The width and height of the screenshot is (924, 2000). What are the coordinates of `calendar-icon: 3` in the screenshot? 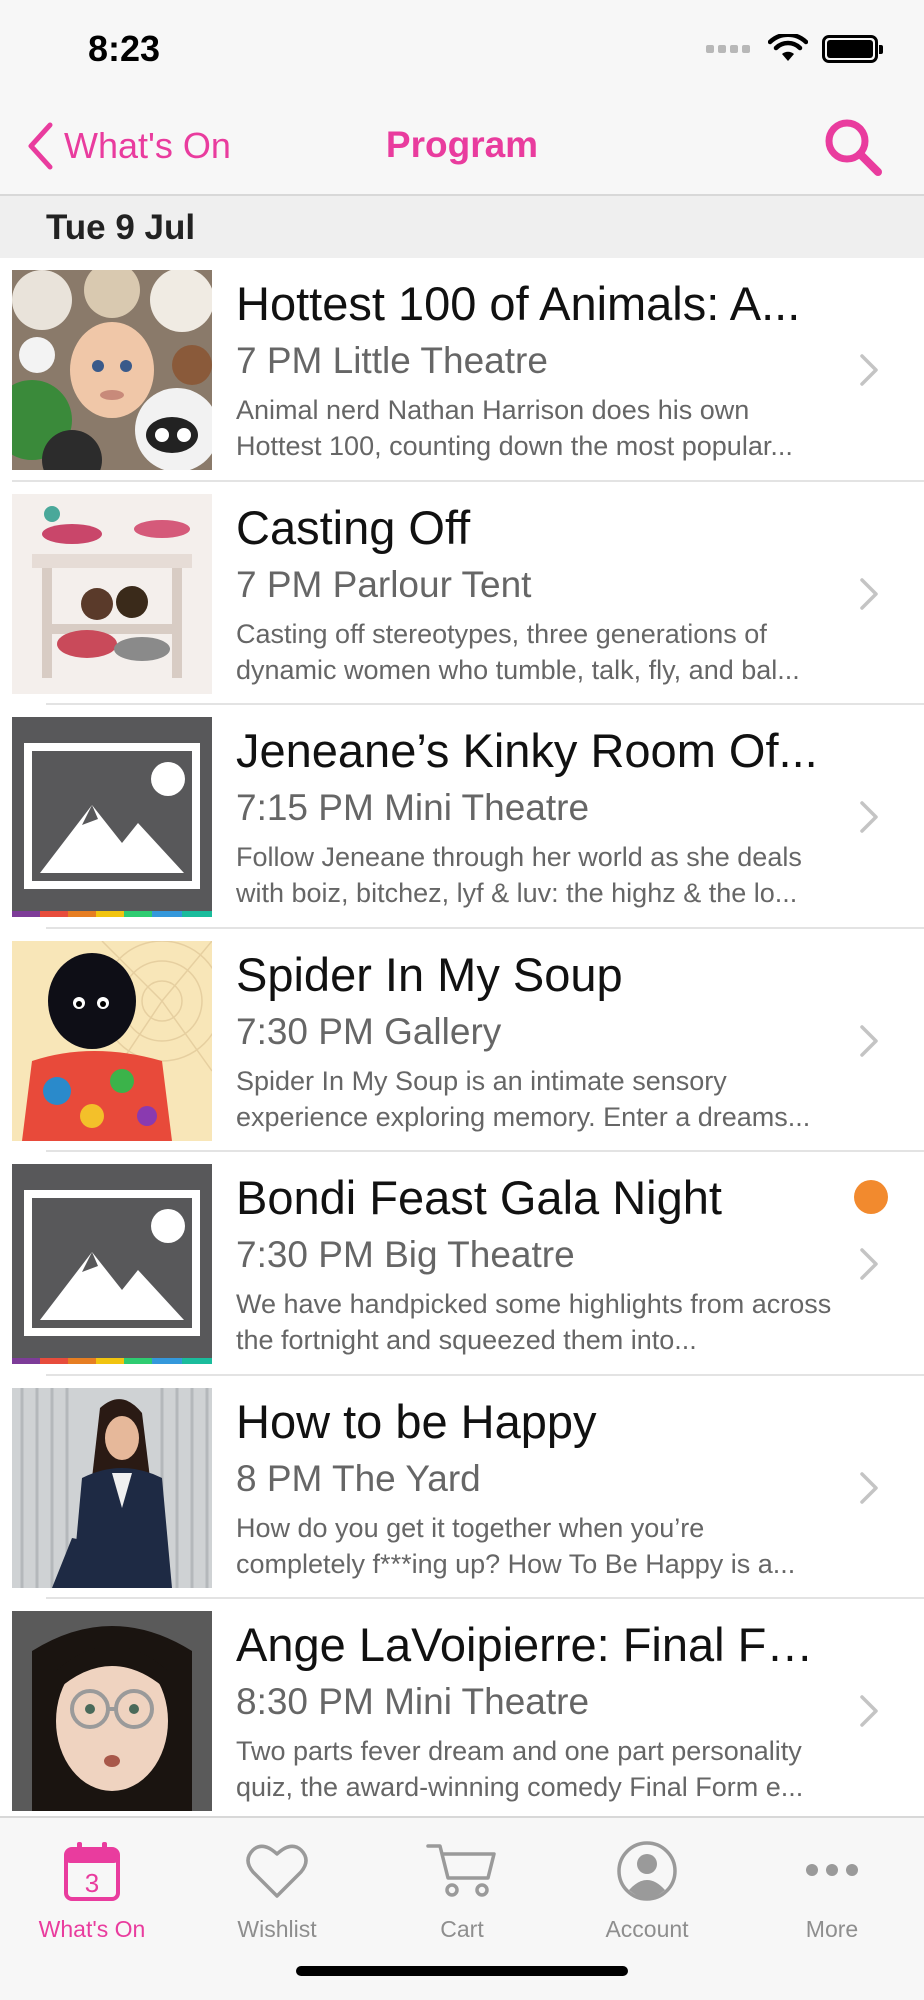 It's located at (92, 1871).